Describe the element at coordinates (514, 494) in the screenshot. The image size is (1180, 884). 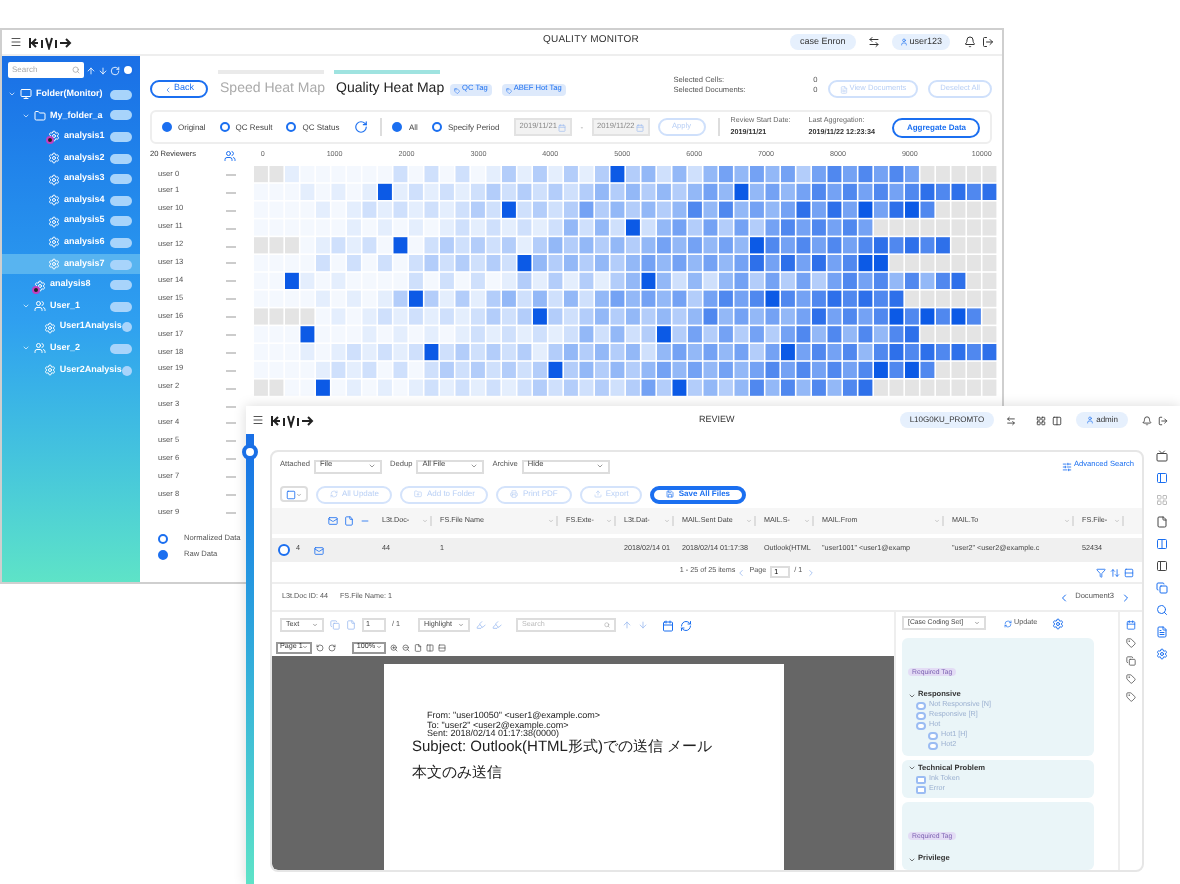
I see `printer-icon` at that location.